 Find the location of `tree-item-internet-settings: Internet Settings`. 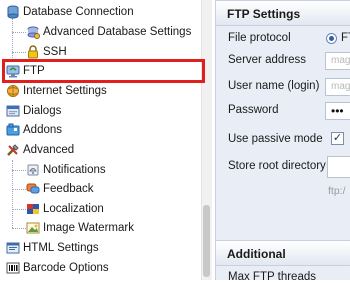

tree-item-internet-settings: Internet Settings is located at coordinates (100, 91).